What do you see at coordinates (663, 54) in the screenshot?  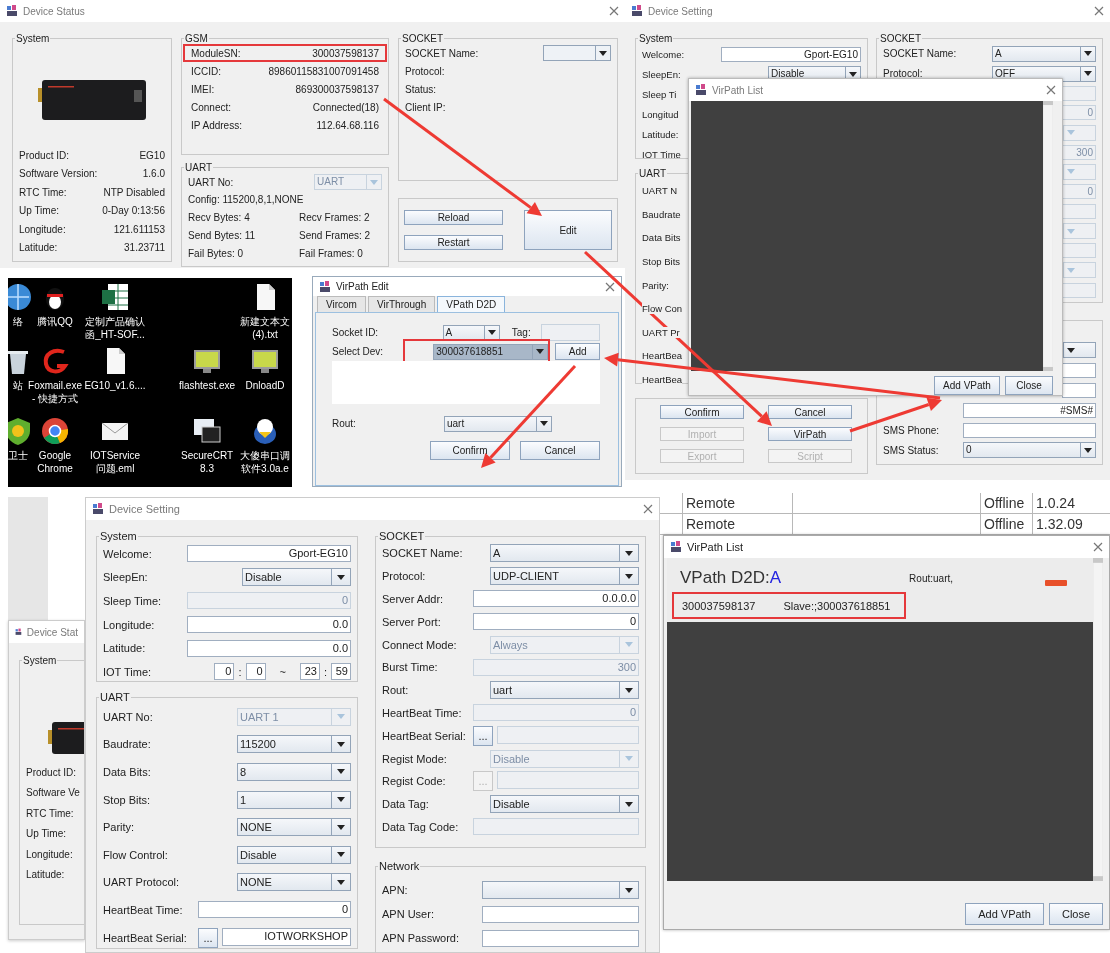 I see `field-label: Welcome:` at bounding box center [663, 54].